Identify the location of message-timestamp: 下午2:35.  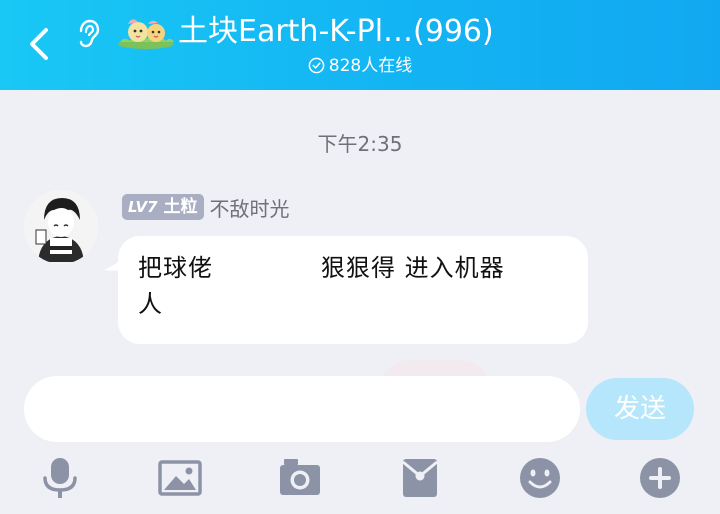
(360, 144).